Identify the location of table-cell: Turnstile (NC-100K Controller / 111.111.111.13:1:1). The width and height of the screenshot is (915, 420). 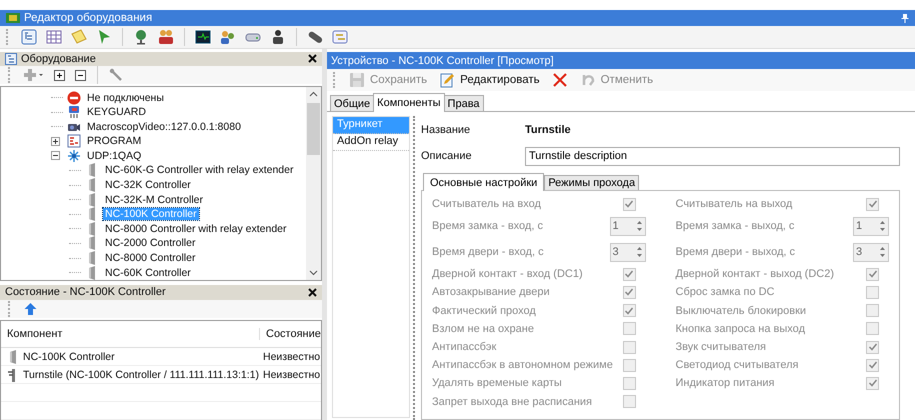
(141, 374).